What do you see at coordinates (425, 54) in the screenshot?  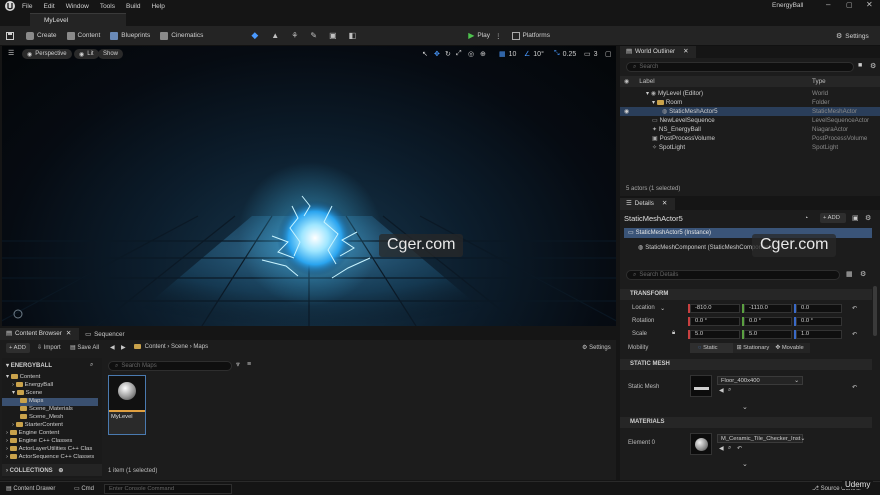 I see `select-tool-icon: ↖` at bounding box center [425, 54].